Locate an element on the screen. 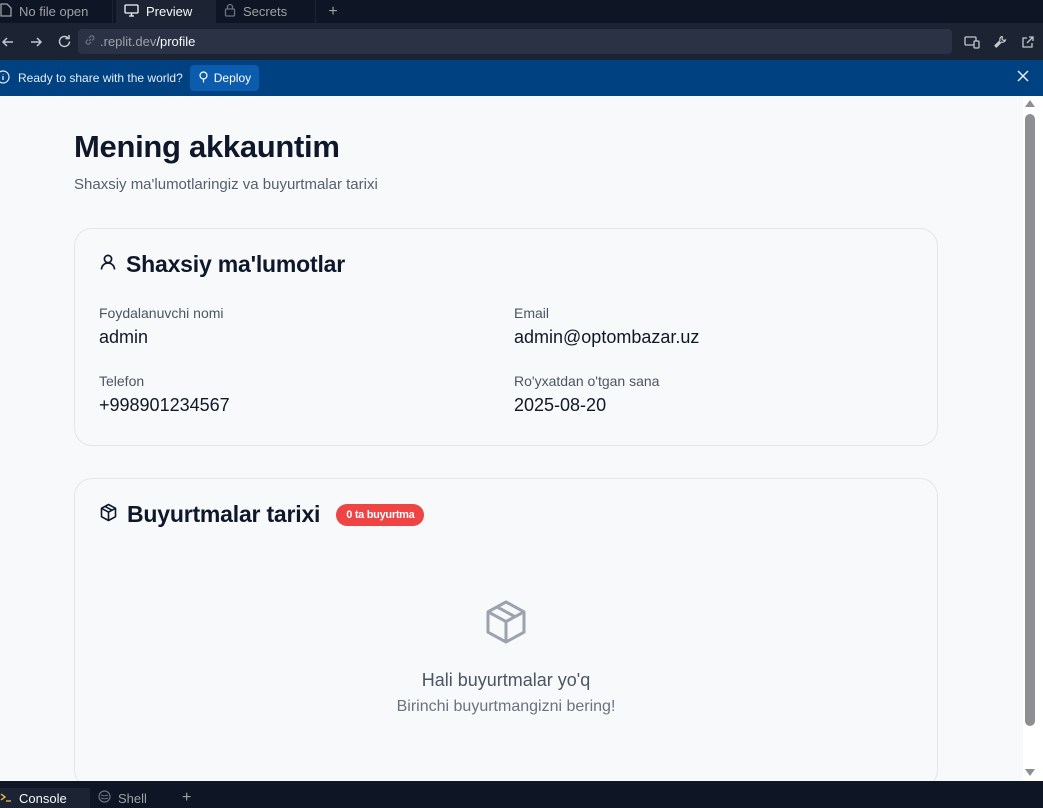 This screenshot has width=1043, height=808. tab-label: No file open is located at coordinates (54, 11).